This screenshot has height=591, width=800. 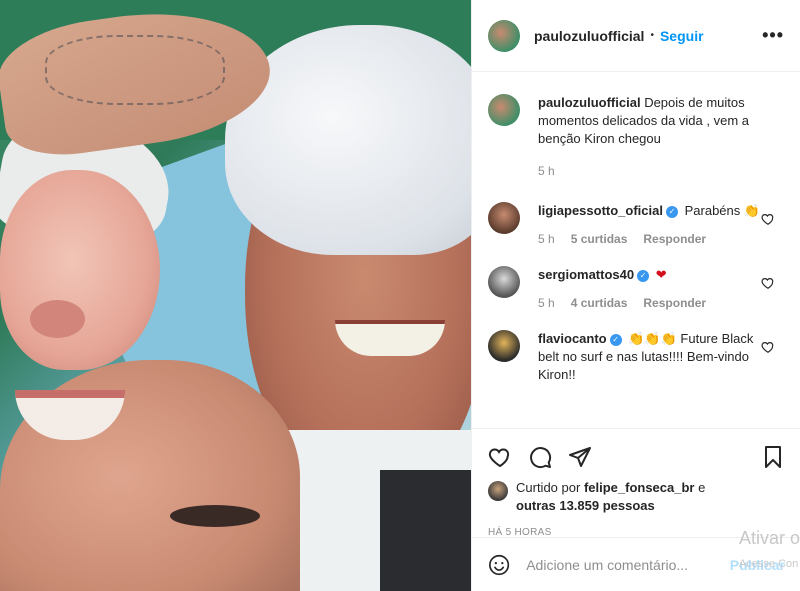 What do you see at coordinates (504, 35) in the screenshot?
I see `author-avatar` at bounding box center [504, 35].